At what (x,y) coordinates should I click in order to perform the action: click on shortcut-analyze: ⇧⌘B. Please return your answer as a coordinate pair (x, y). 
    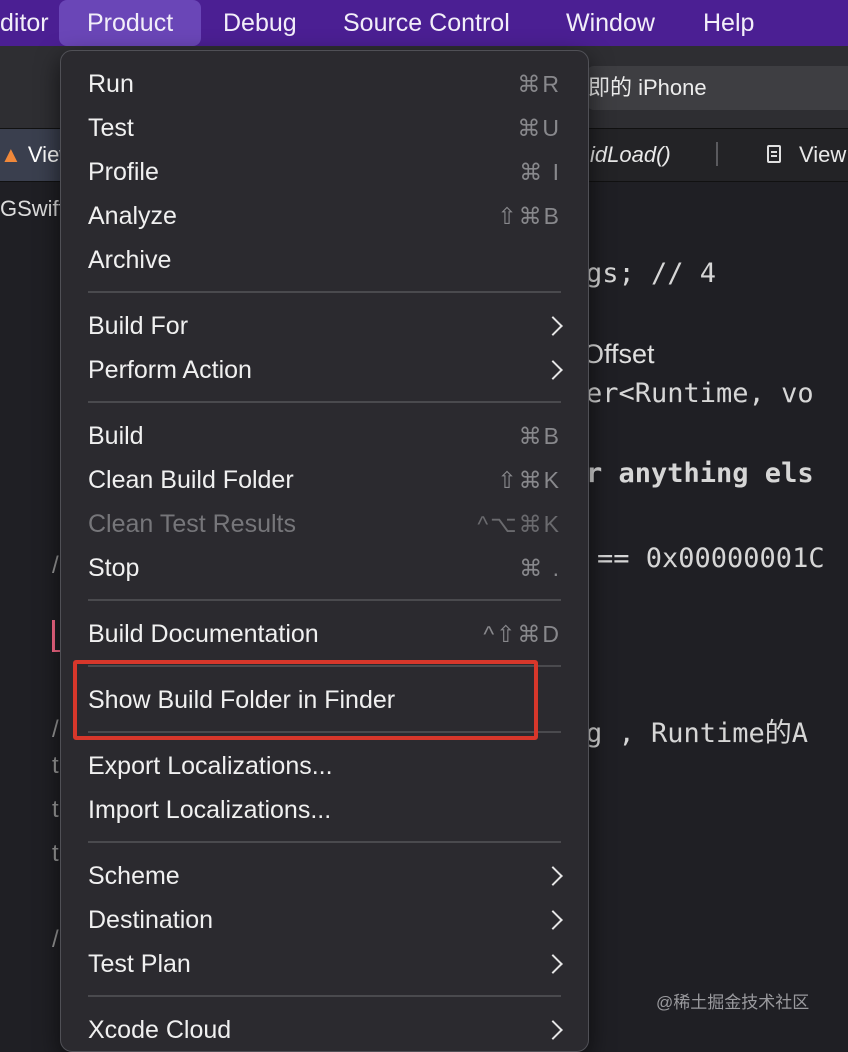
    Looking at the image, I should click on (529, 216).